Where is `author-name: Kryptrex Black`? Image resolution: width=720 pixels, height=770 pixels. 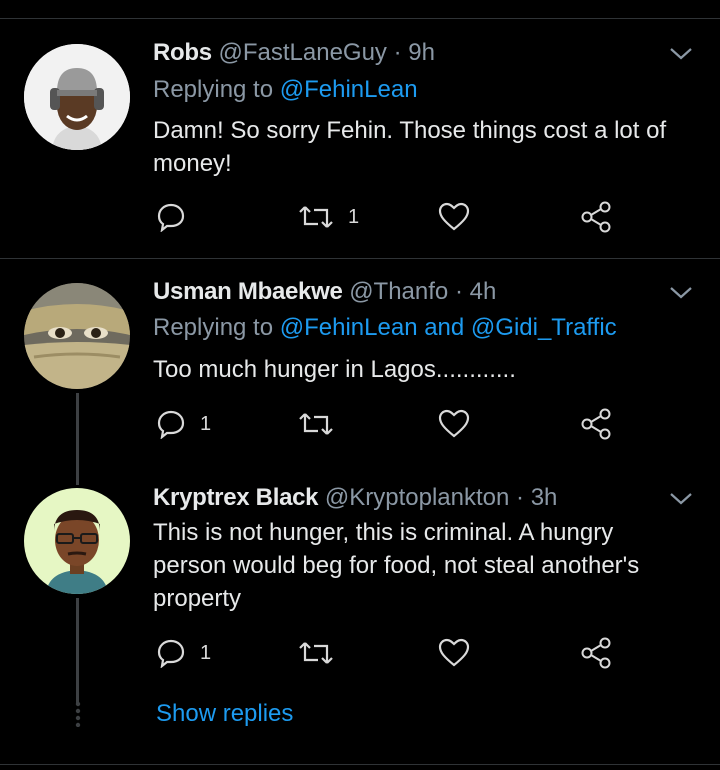
author-name: Kryptrex Black is located at coordinates (236, 497).